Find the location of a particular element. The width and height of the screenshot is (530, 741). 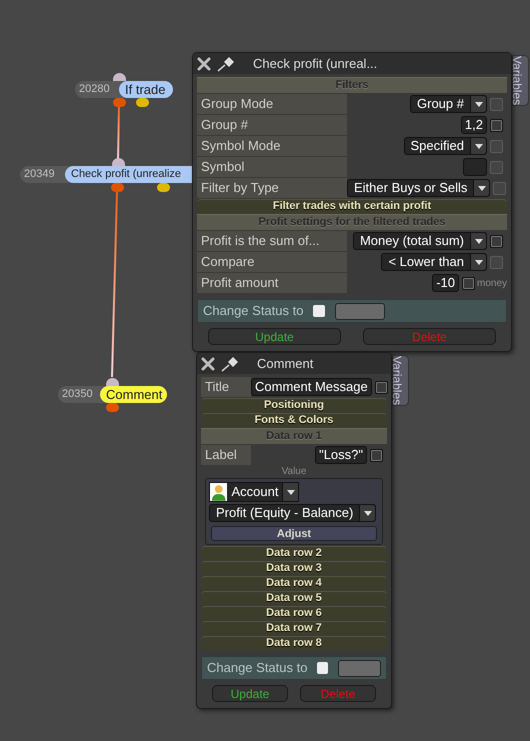

value-caption: Value is located at coordinates (294, 471).